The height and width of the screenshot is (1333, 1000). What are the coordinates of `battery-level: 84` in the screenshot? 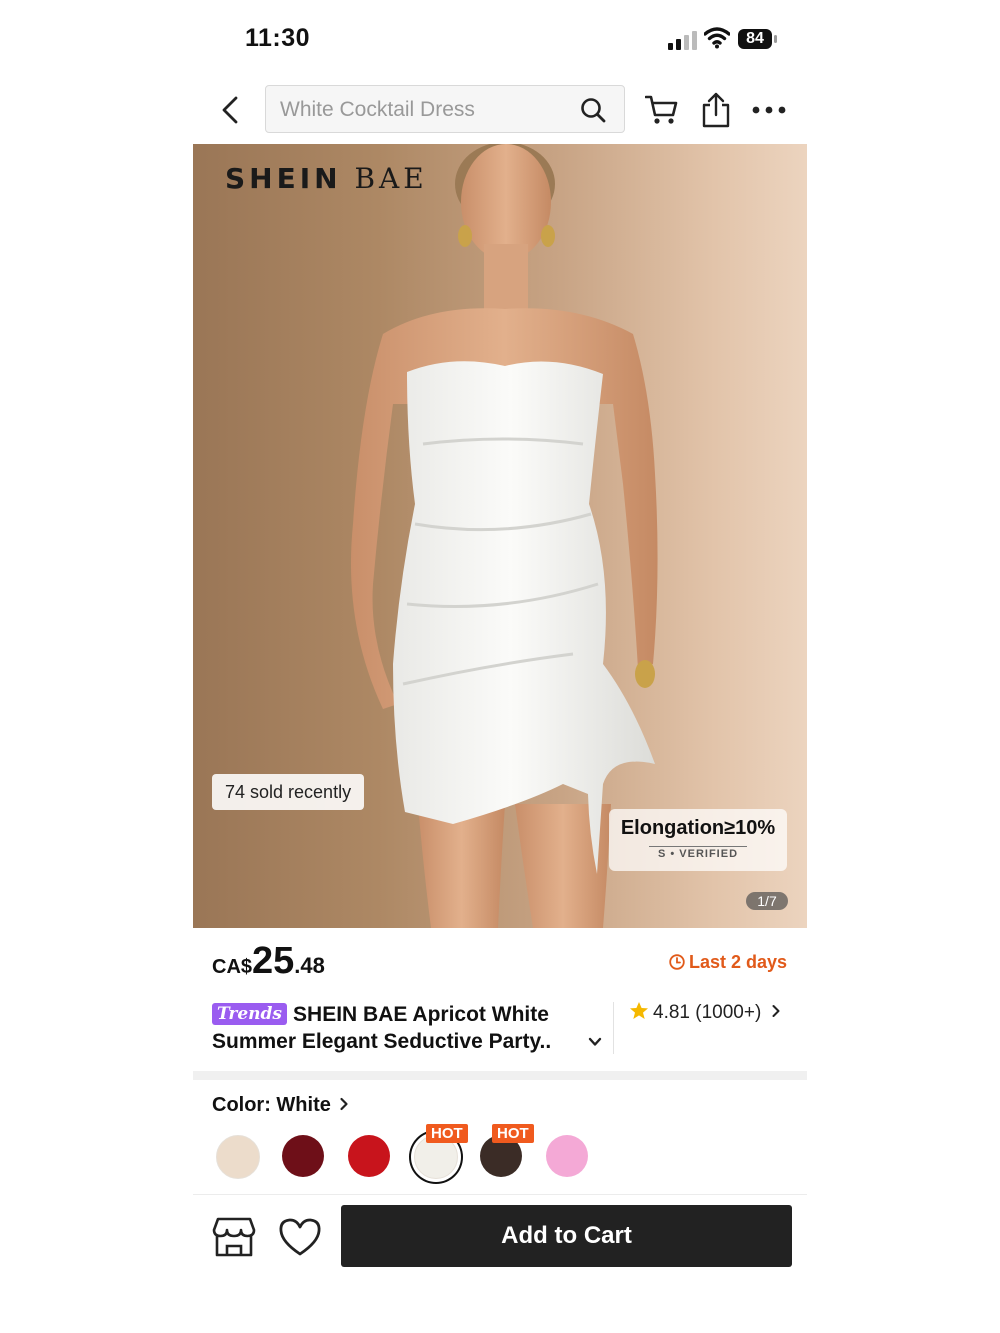 It's located at (755, 39).